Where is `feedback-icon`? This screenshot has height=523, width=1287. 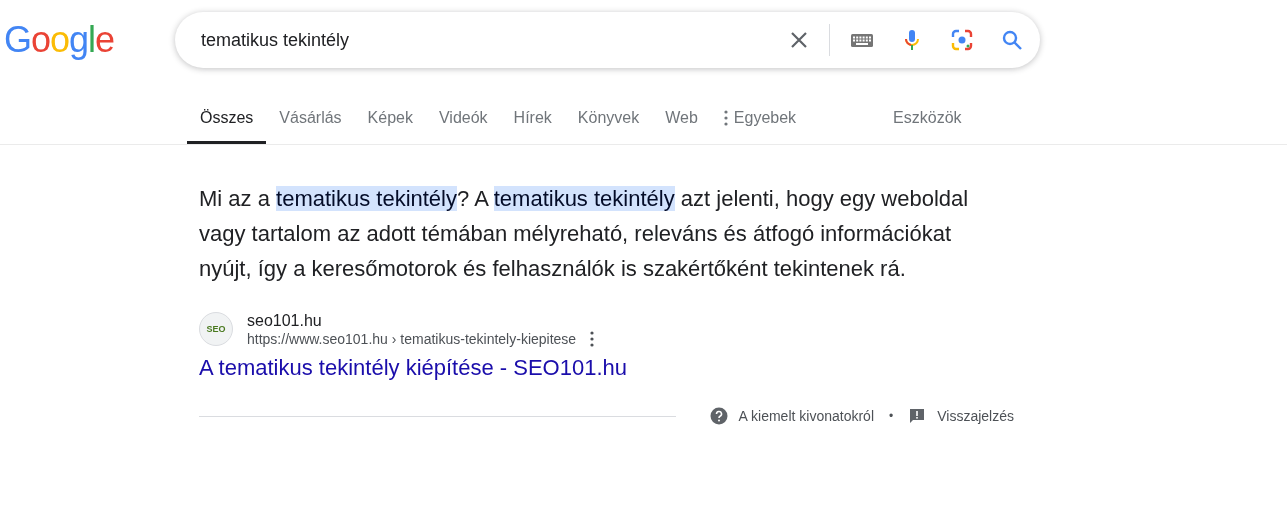
feedback-icon is located at coordinates (917, 416).